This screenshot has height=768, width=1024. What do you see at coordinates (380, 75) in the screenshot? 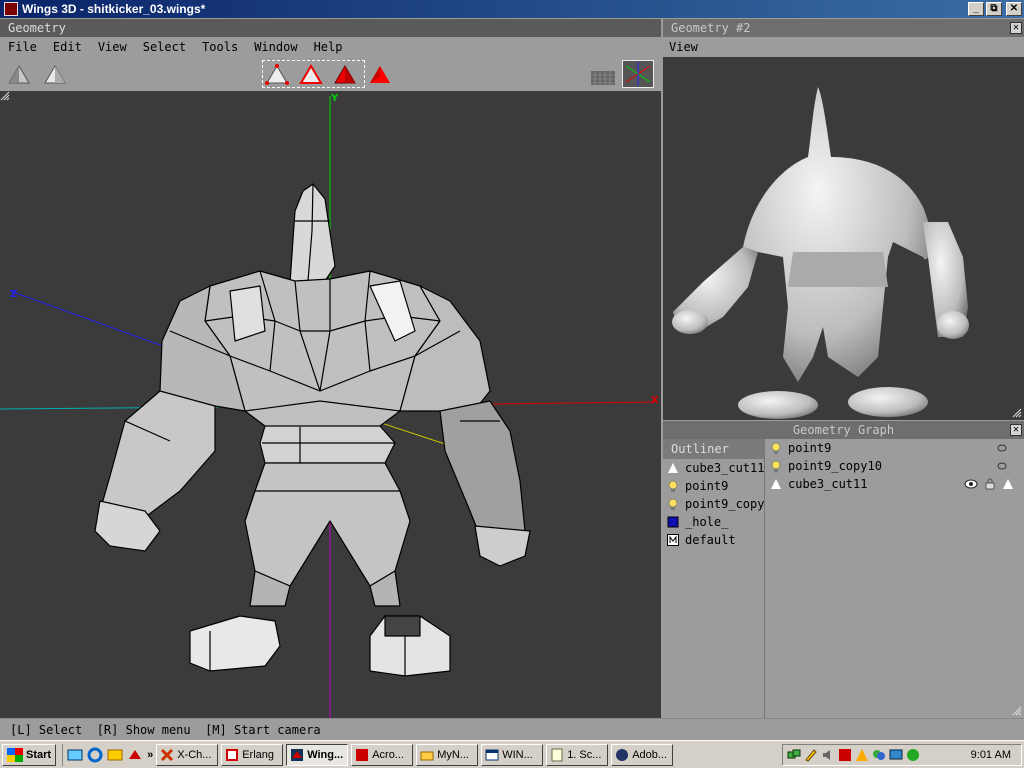
I see `object-select-mode-icon` at bounding box center [380, 75].